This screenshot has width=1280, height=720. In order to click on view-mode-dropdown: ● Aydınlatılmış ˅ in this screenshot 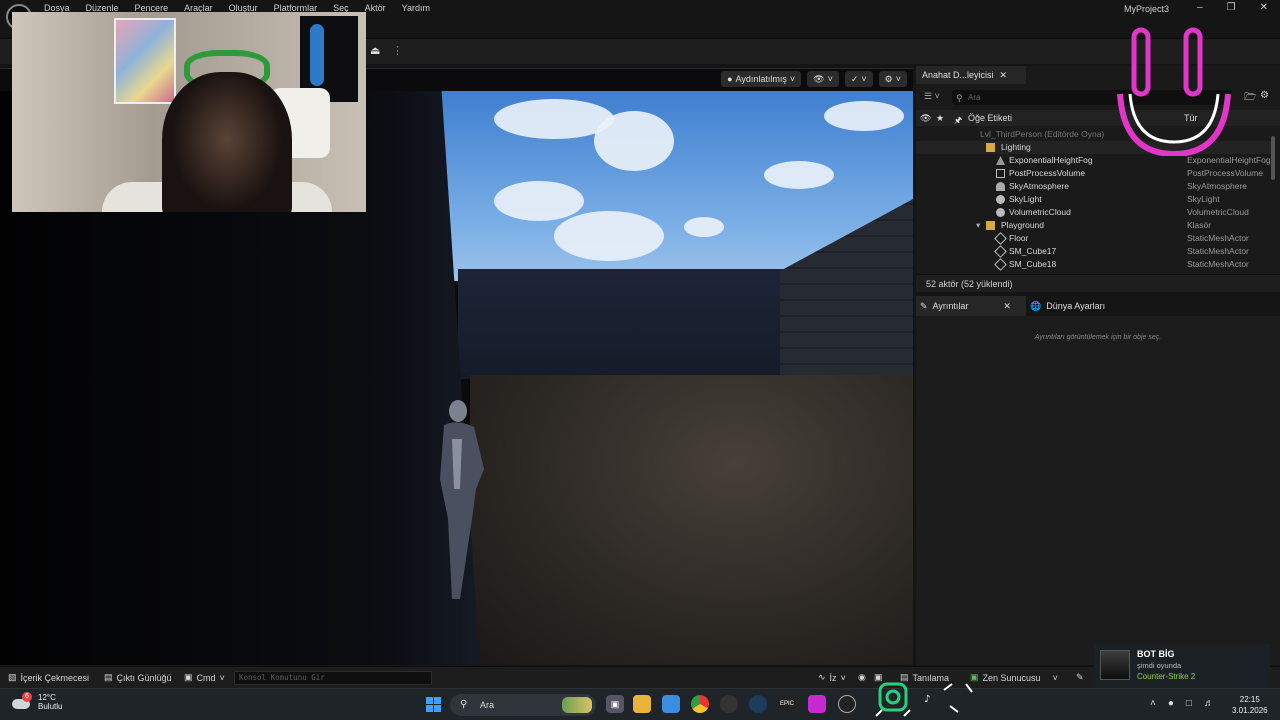, I will do `click(761, 79)`.